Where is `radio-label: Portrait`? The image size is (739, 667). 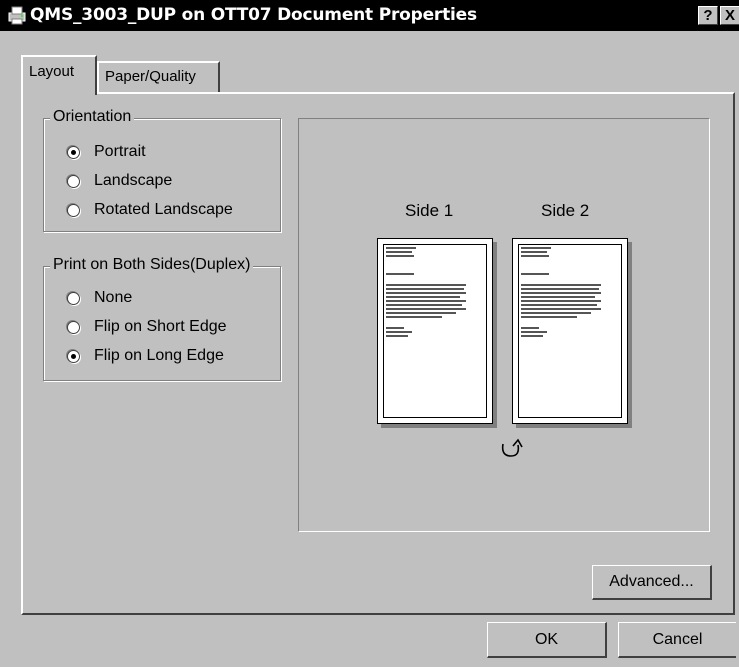 radio-label: Portrait is located at coordinates (120, 151).